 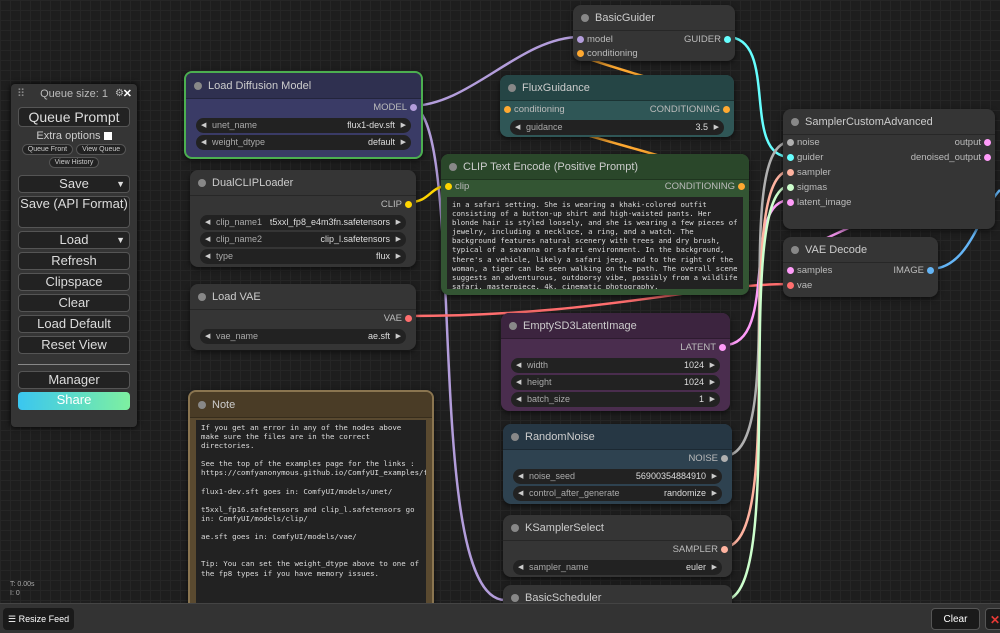 What do you see at coordinates (303, 317) in the screenshot?
I see `node-load-vae: Load VAE VAE vae_nameae.sft` at bounding box center [303, 317].